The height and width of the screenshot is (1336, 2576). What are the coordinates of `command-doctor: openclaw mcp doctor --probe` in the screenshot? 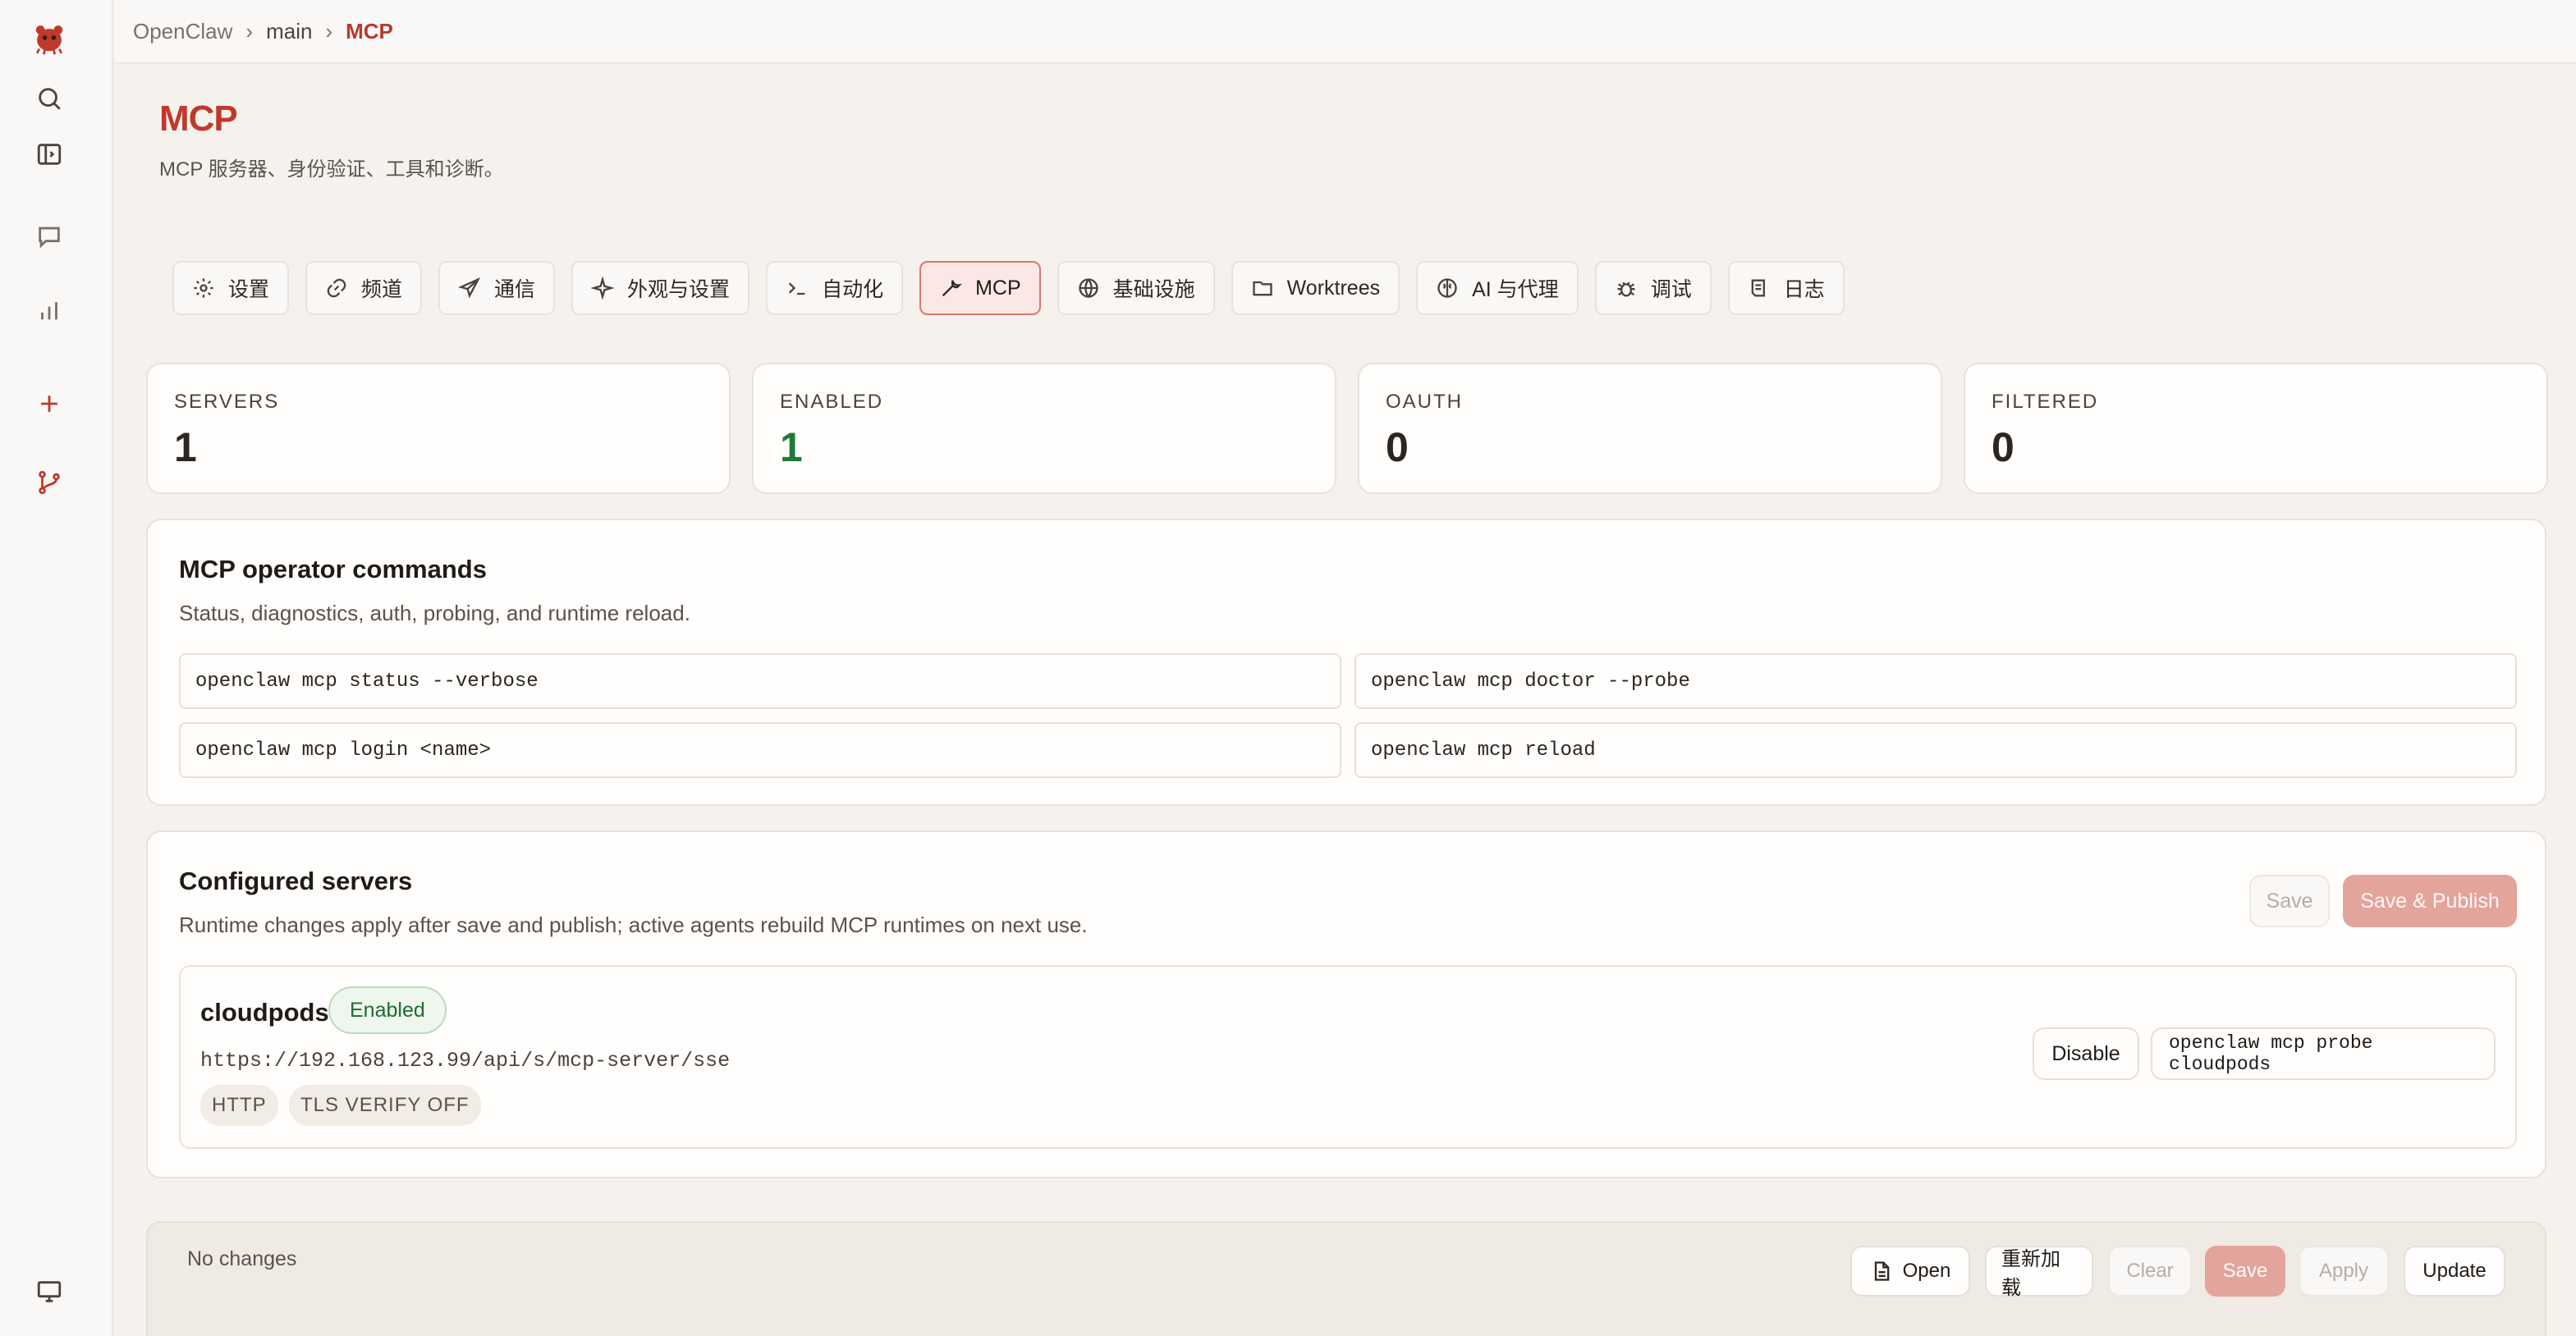 It's located at (1936, 681).